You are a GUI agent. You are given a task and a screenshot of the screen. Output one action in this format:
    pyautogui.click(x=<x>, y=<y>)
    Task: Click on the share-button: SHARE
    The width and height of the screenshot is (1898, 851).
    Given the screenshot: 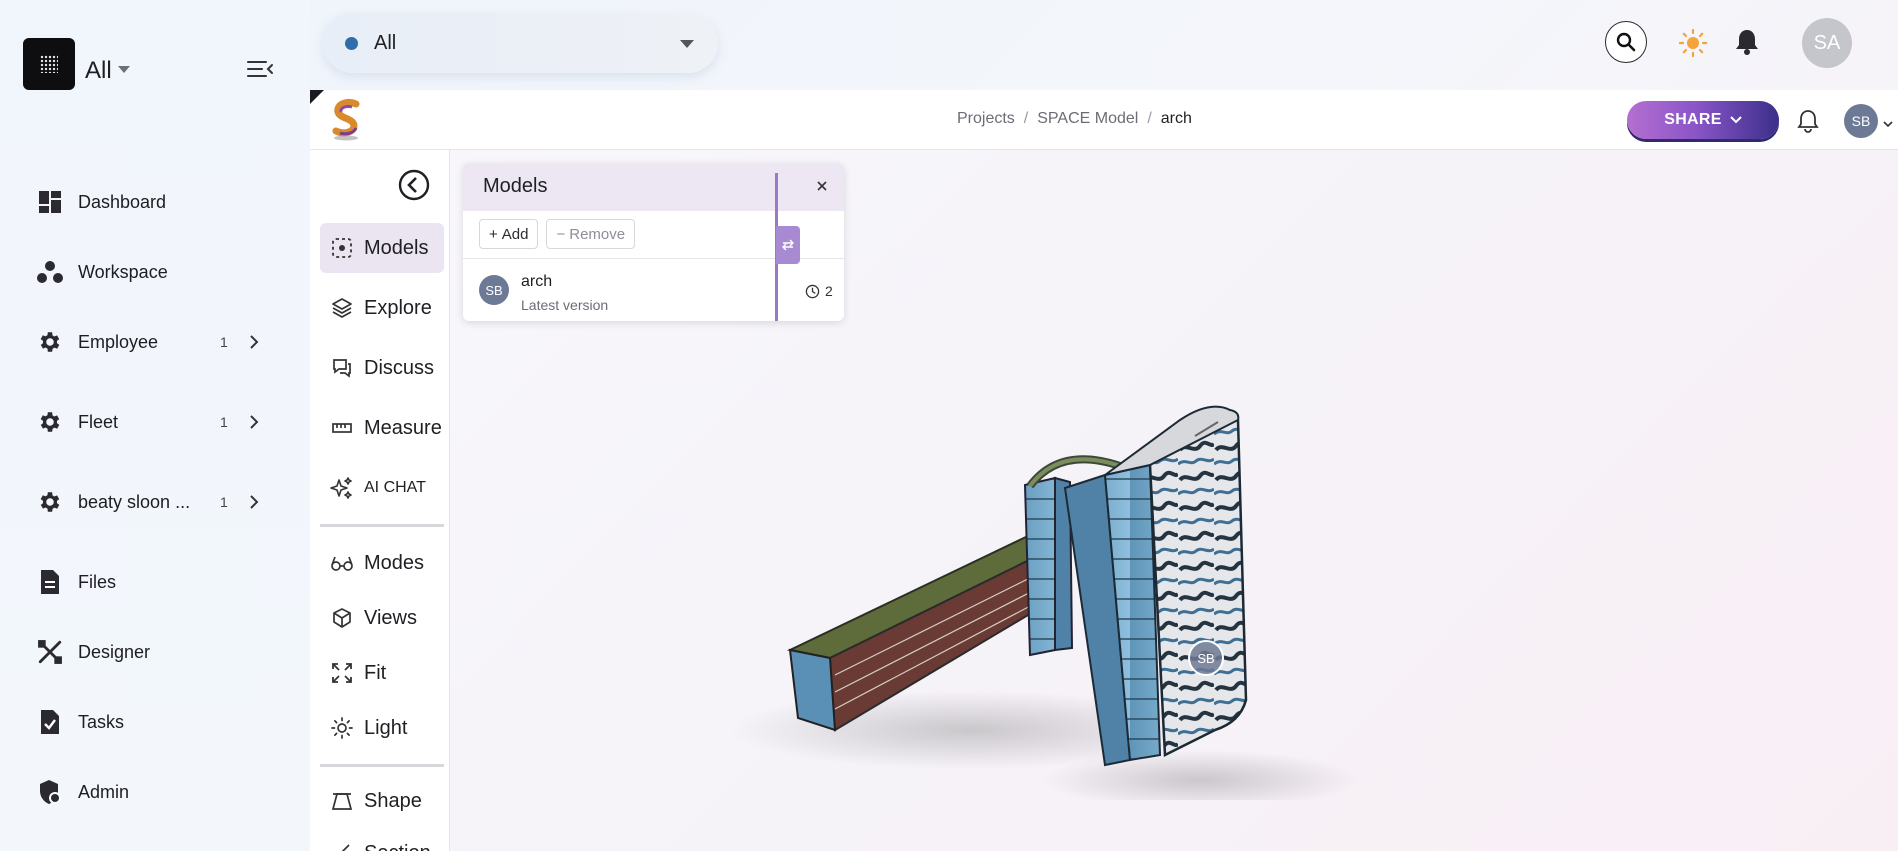 What is the action you would take?
    pyautogui.click(x=1703, y=120)
    